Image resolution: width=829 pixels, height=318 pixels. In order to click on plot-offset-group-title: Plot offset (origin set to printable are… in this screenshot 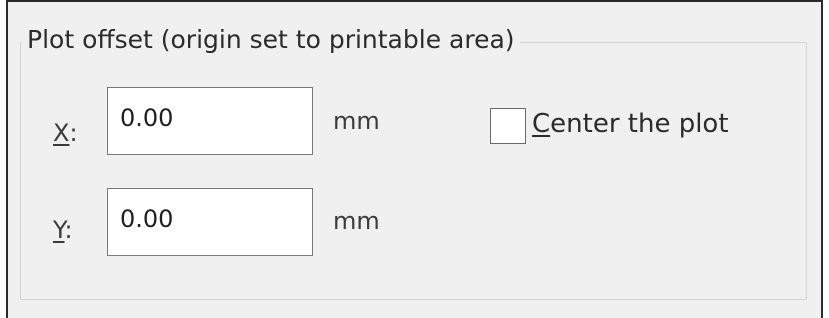, I will do `click(271, 40)`.